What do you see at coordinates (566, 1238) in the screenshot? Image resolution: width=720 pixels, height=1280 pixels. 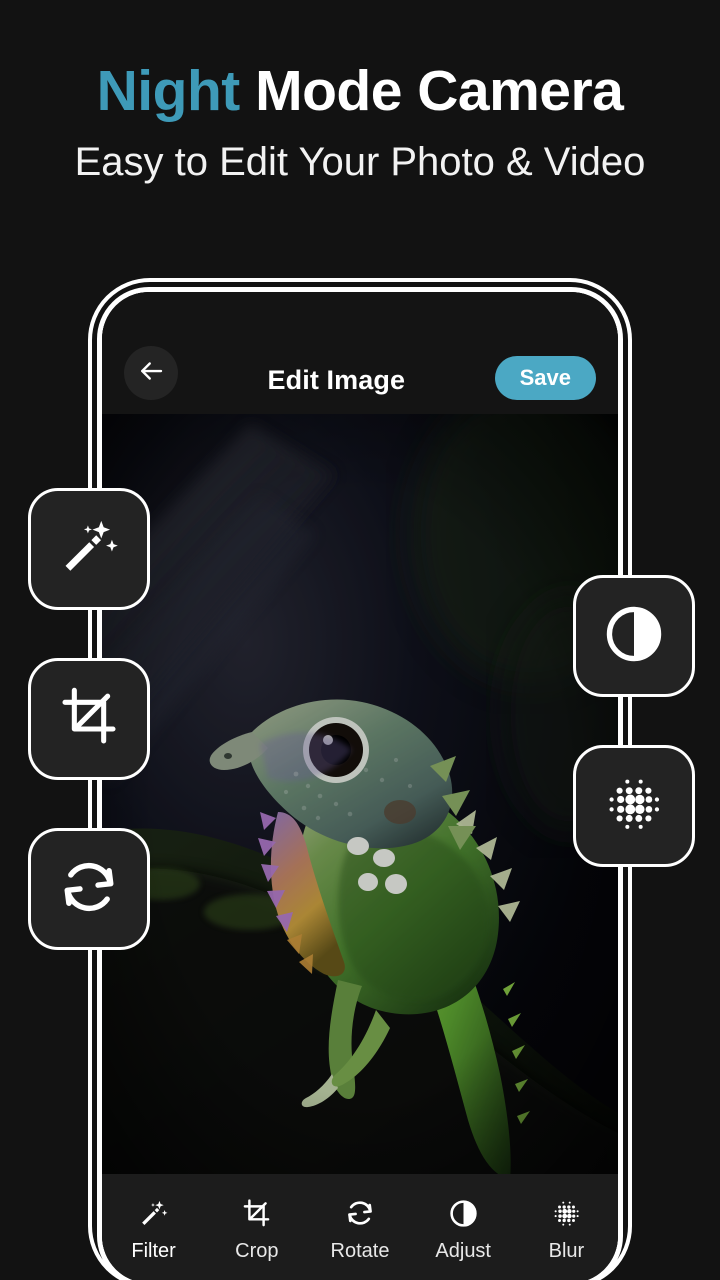 I see `toolbar-item-blur: Blur` at bounding box center [566, 1238].